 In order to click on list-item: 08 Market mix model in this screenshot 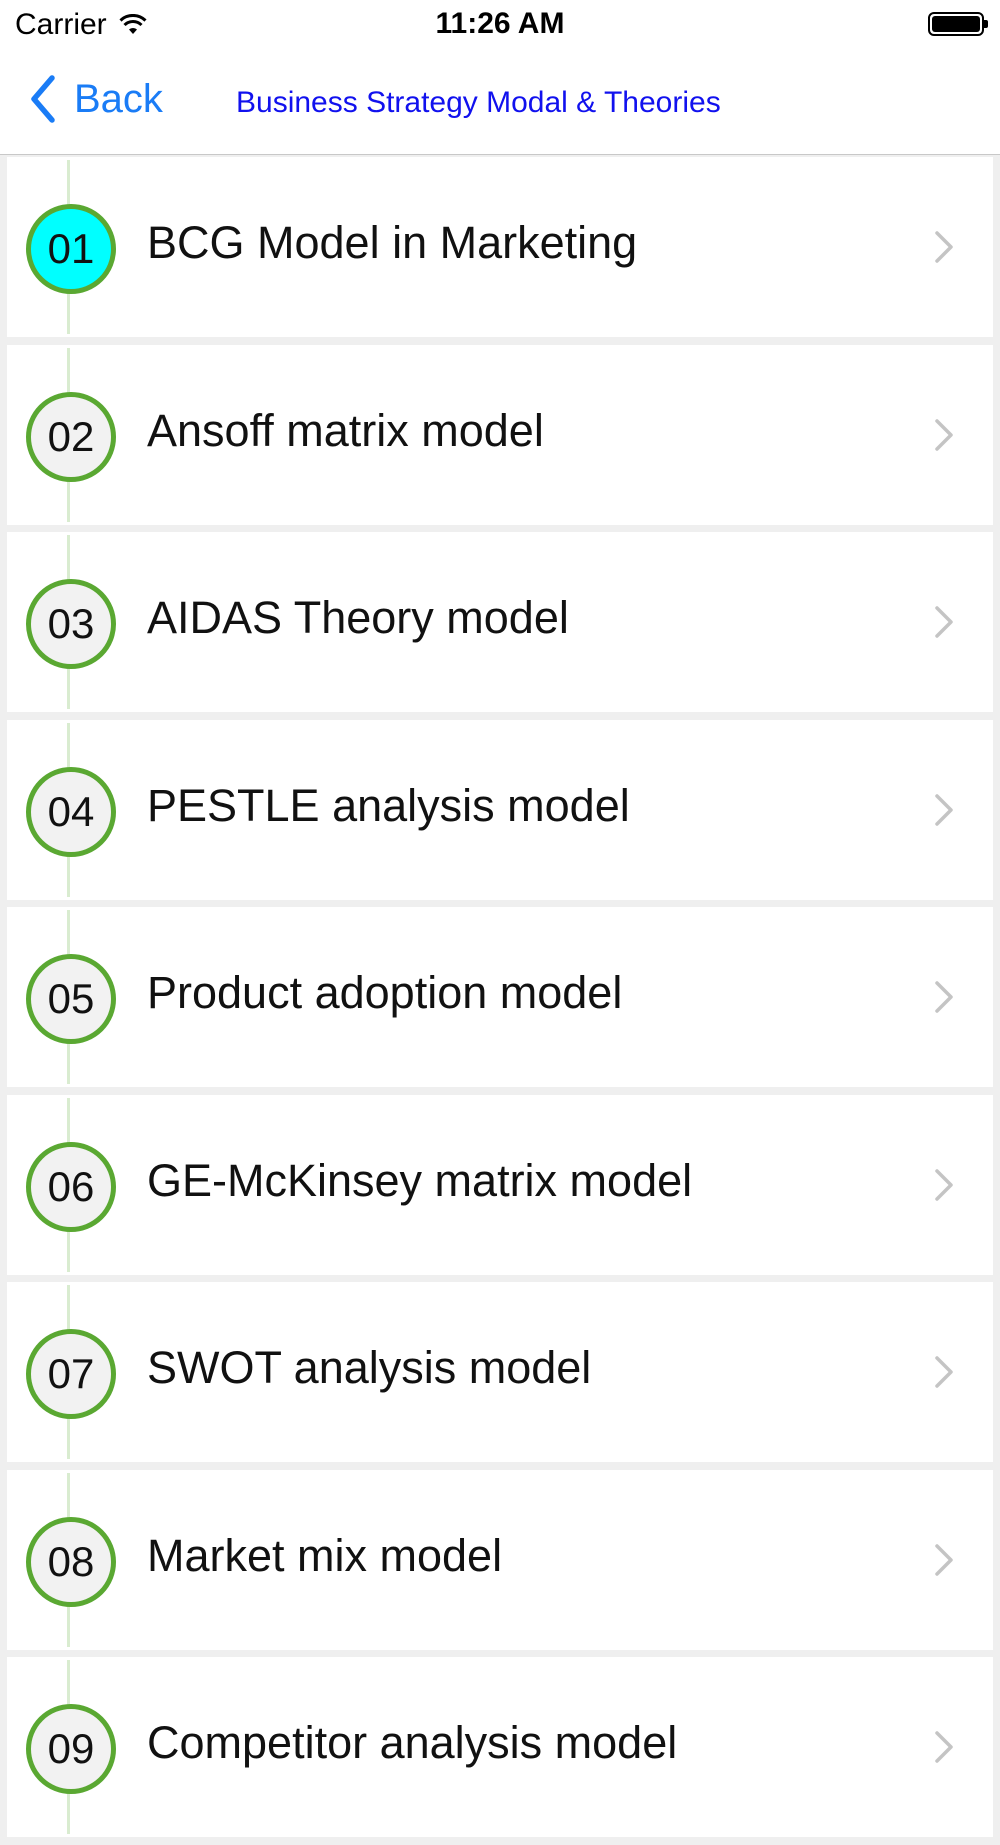, I will do `click(500, 1559)`.